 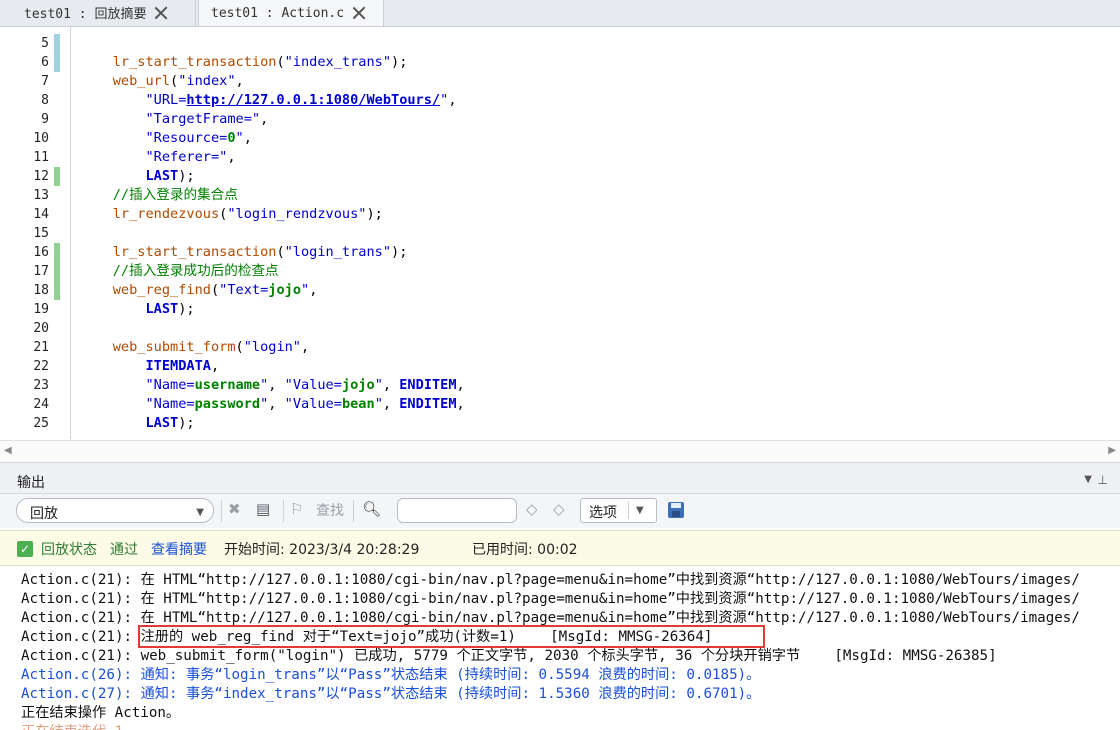 I want to click on scroll-left-icon: ◀, so click(x=8, y=450).